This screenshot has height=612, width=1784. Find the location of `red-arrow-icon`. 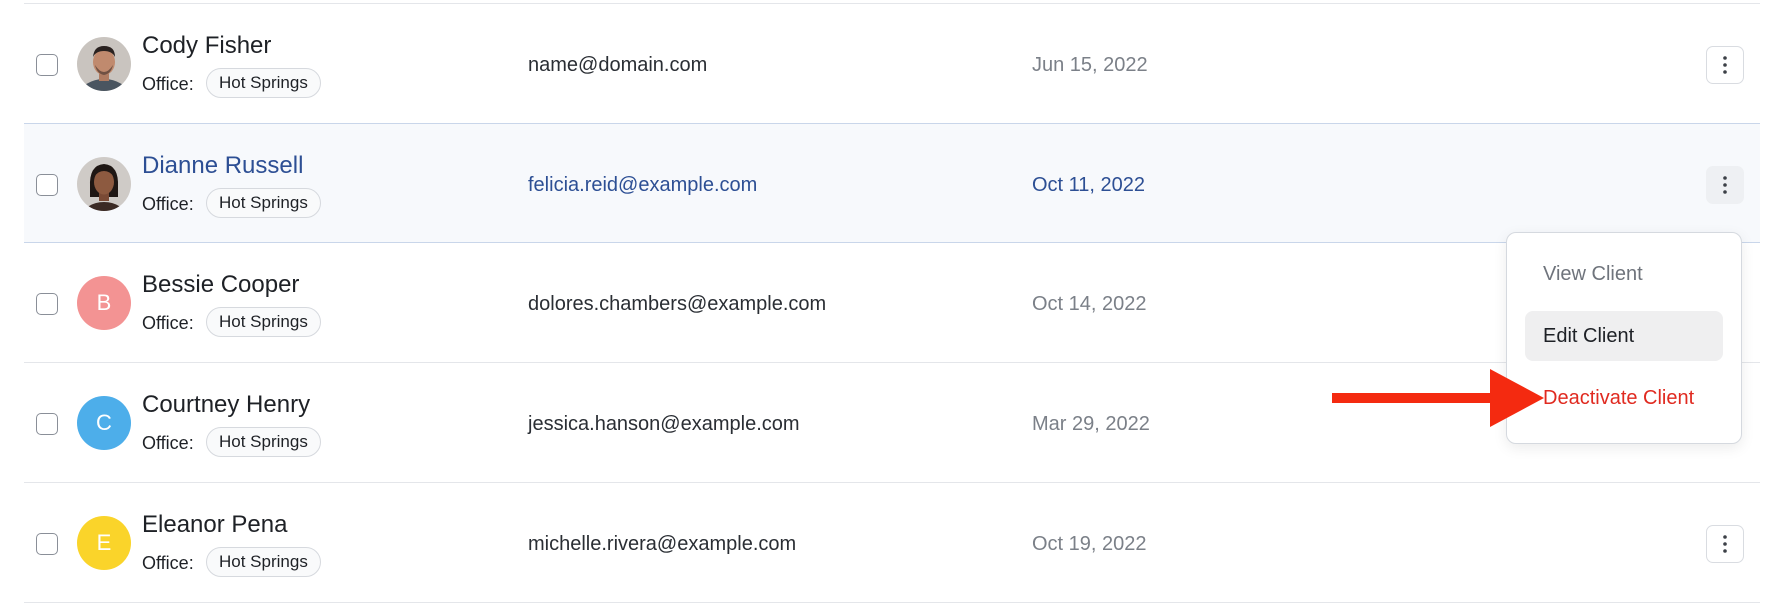

red-arrow-icon is located at coordinates (1438, 398).